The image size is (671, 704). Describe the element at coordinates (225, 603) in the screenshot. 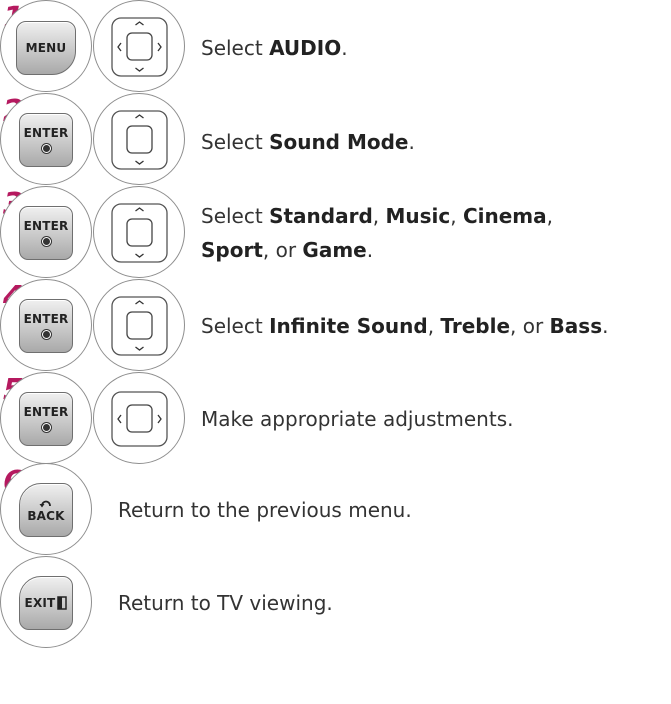

I see `step-instruction: Return to TV viewing.` at that location.